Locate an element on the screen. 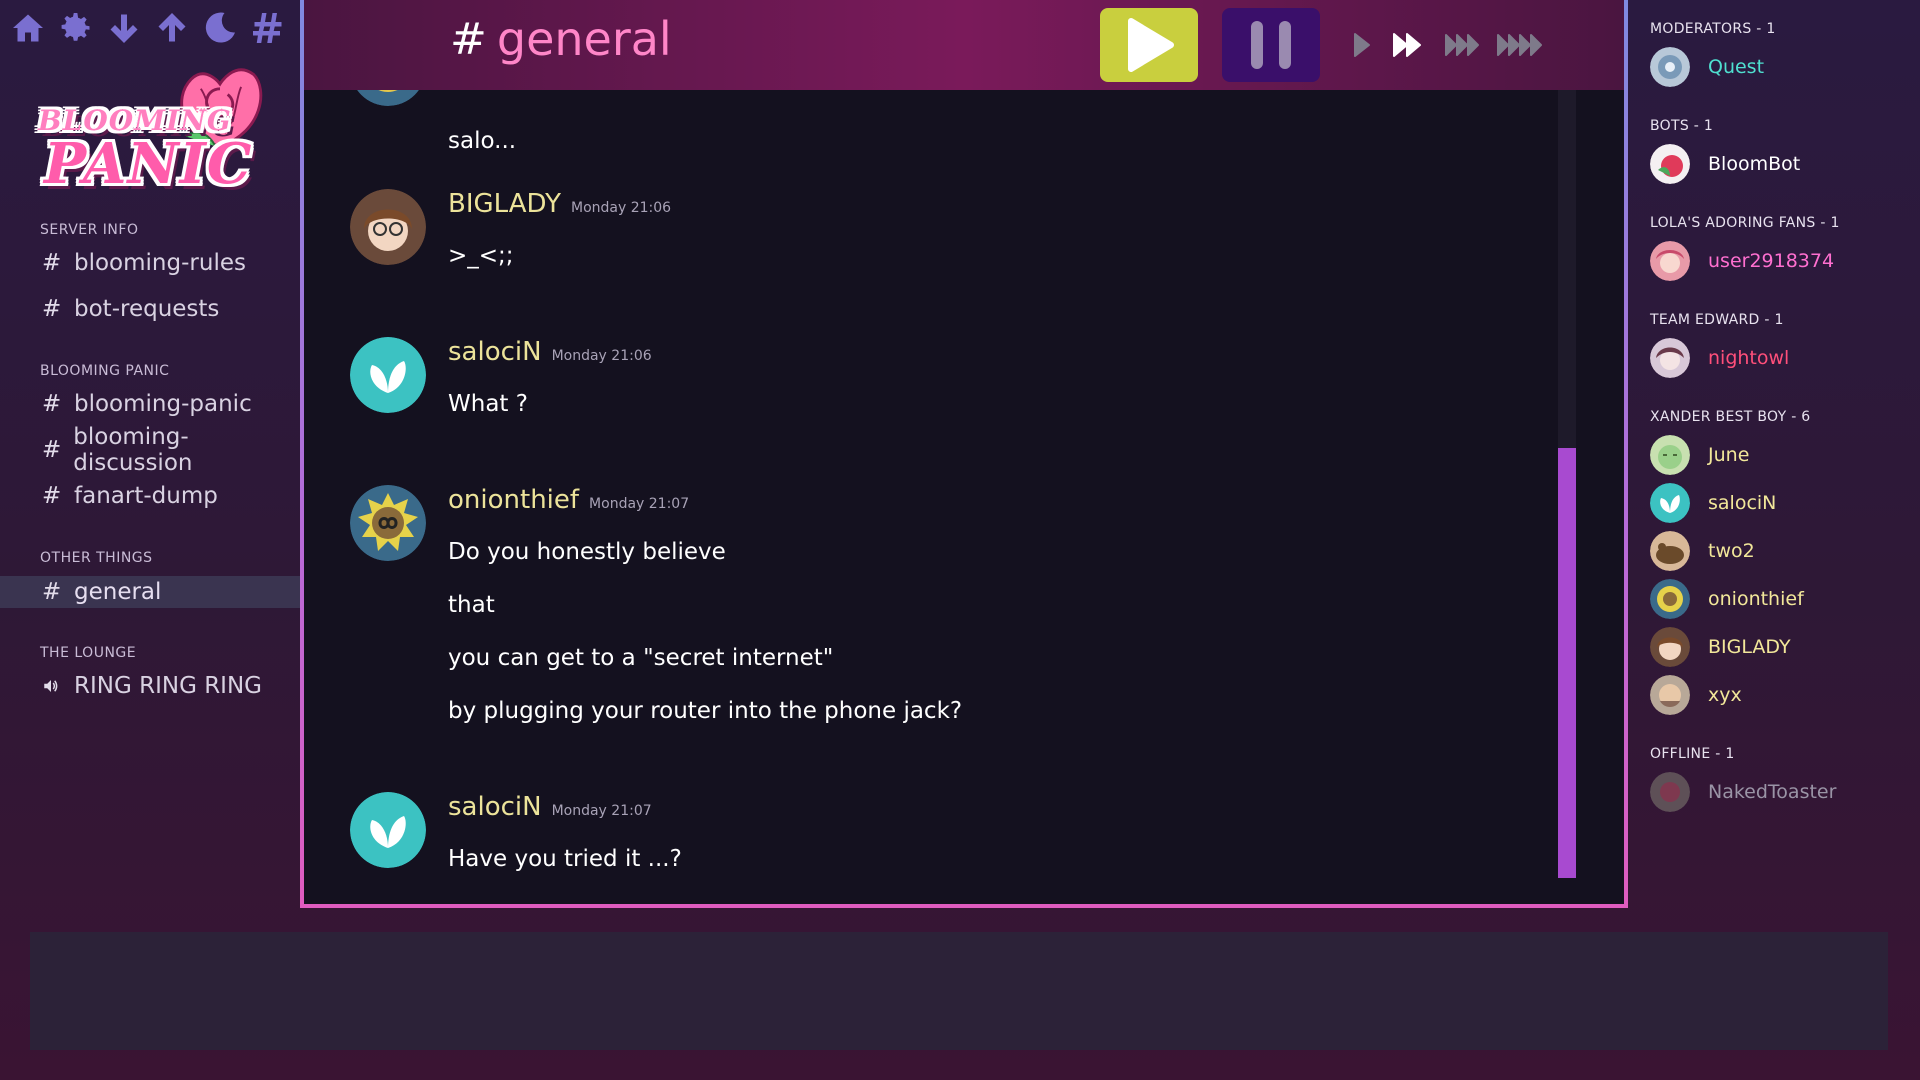  channel-general: # general is located at coordinates (150, 592).